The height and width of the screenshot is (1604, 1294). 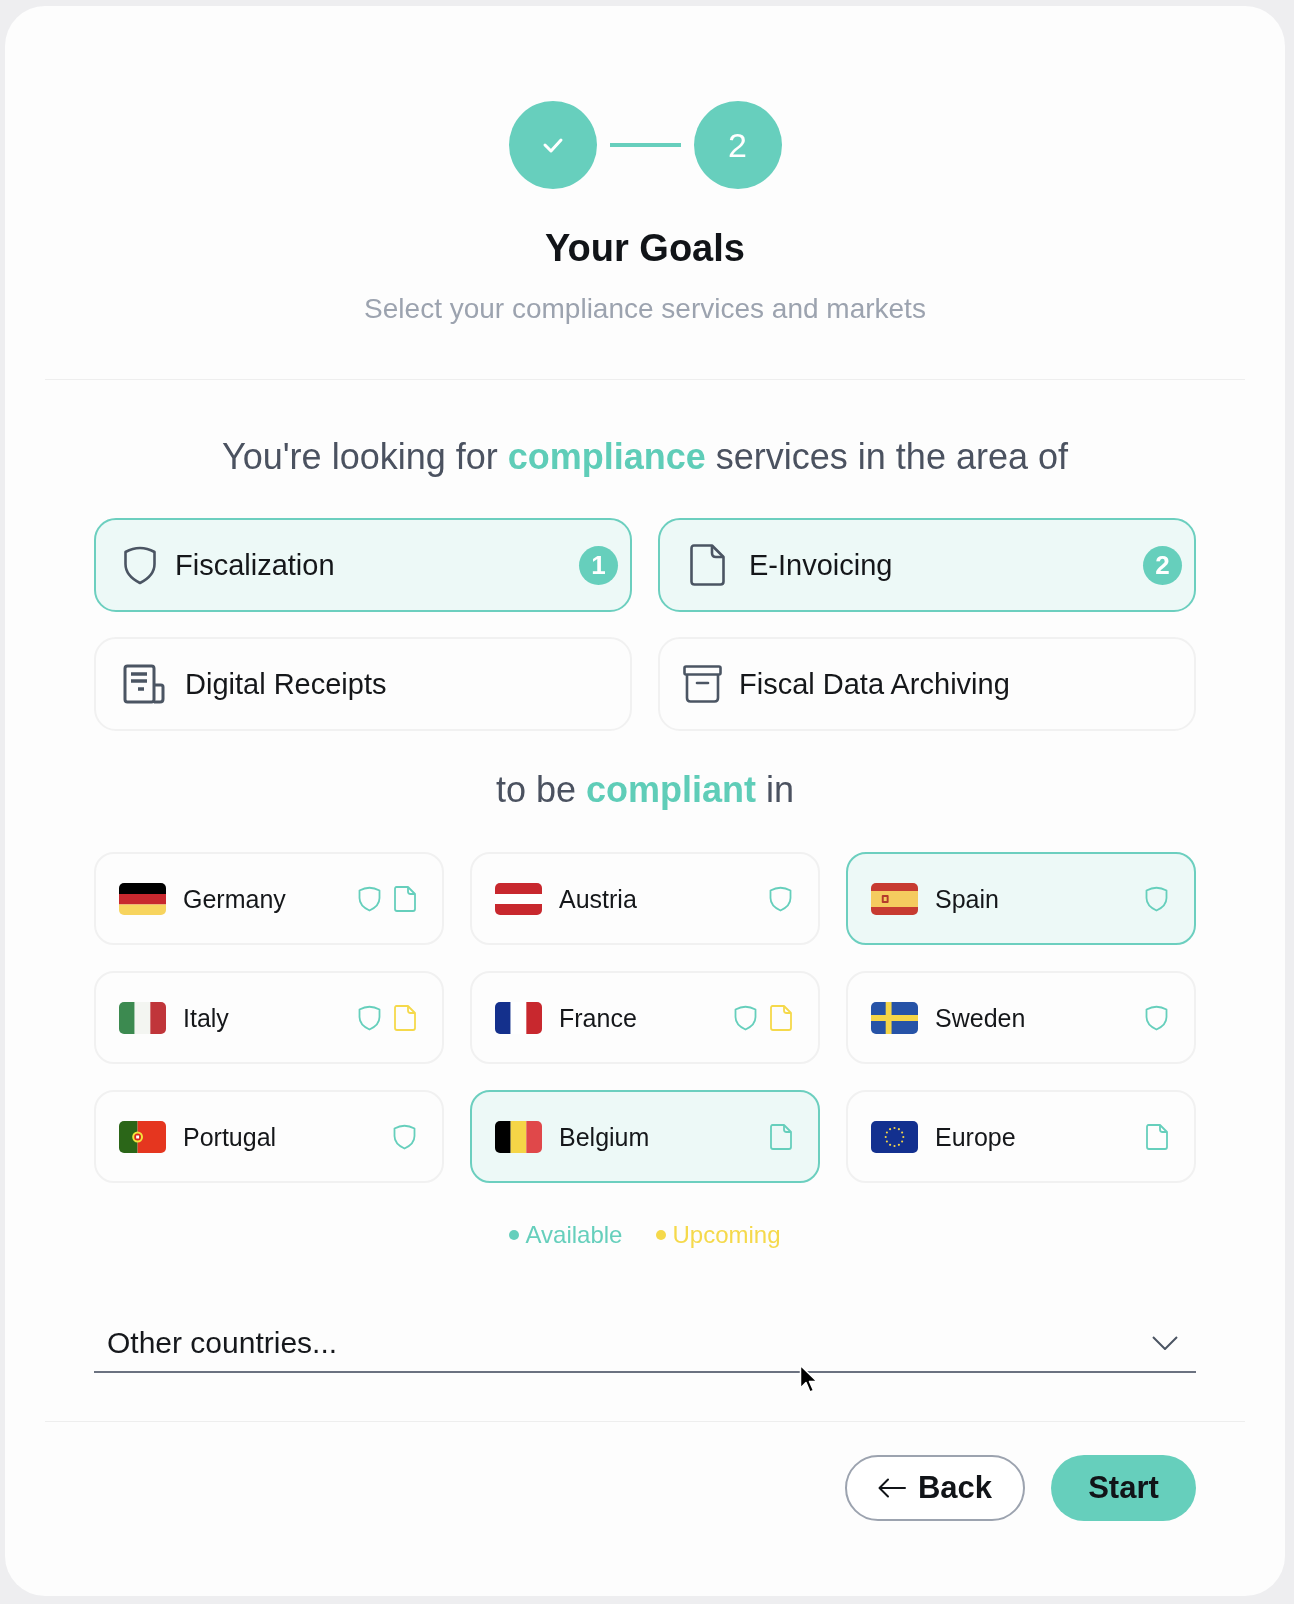 What do you see at coordinates (1162, 565) in the screenshot?
I see `selection-number-badge: 2` at bounding box center [1162, 565].